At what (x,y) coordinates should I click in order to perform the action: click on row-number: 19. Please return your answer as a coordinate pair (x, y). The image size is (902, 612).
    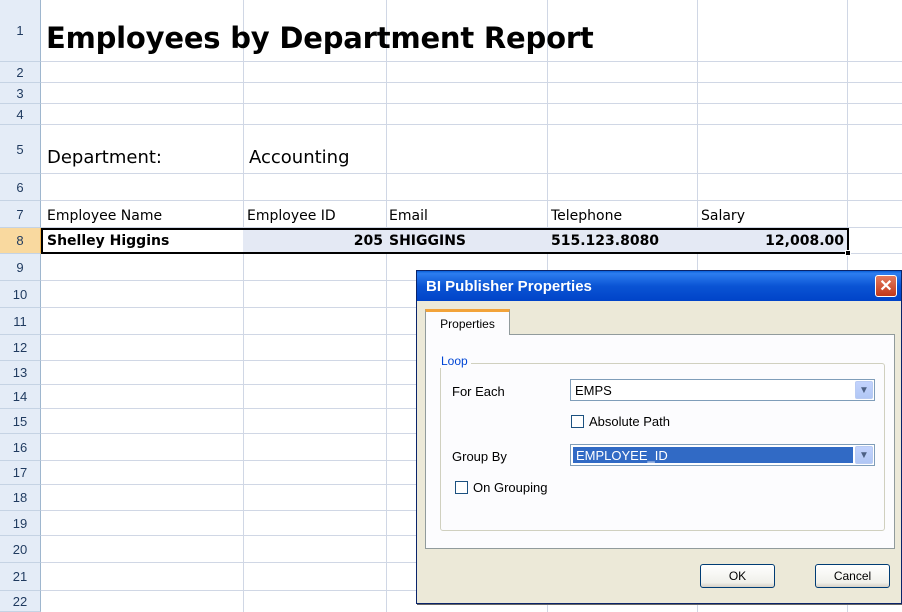
    Looking at the image, I should click on (20, 523).